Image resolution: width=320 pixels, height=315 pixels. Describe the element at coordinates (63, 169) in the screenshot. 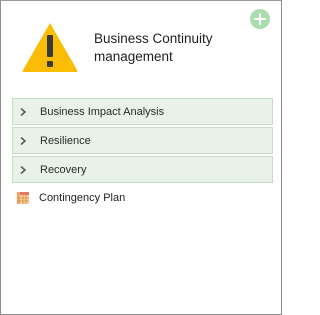

I see `section-label: Recovery` at that location.